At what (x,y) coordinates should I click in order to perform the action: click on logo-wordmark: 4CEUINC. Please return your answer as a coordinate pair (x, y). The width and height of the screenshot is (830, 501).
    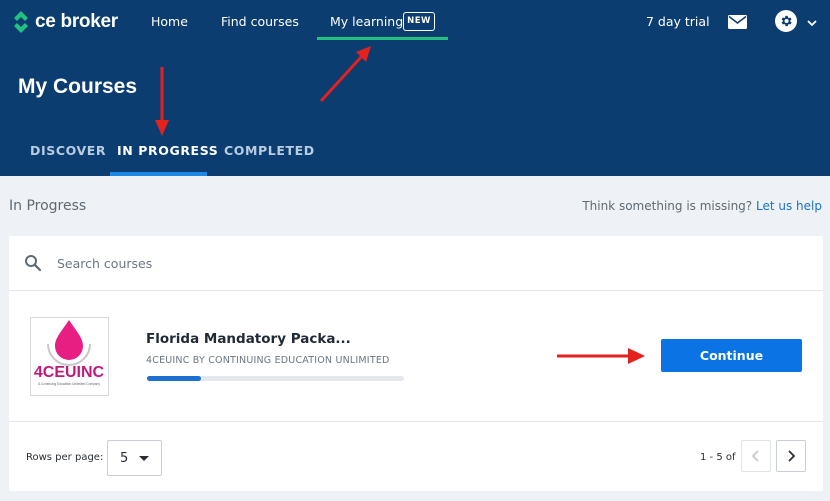
    Looking at the image, I should click on (69, 372).